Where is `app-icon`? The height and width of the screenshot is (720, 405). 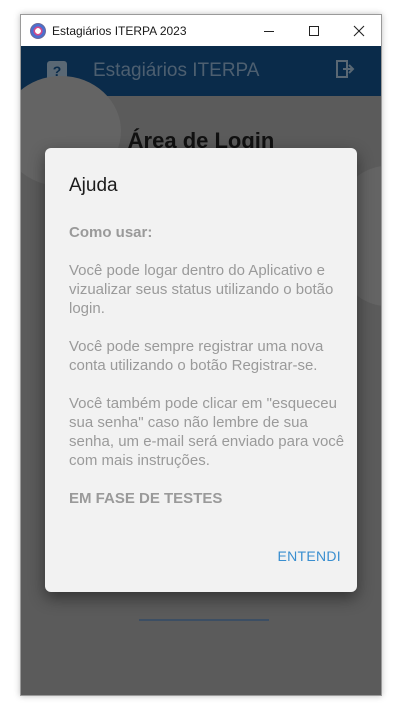
app-icon is located at coordinates (38, 30).